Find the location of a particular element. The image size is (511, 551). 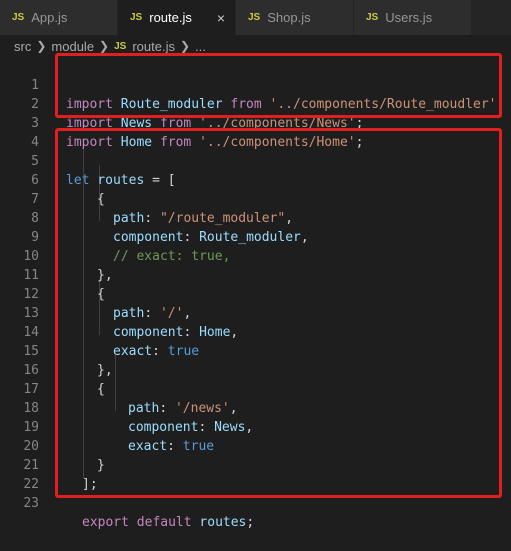

identifier: routes is located at coordinates (219, 522).